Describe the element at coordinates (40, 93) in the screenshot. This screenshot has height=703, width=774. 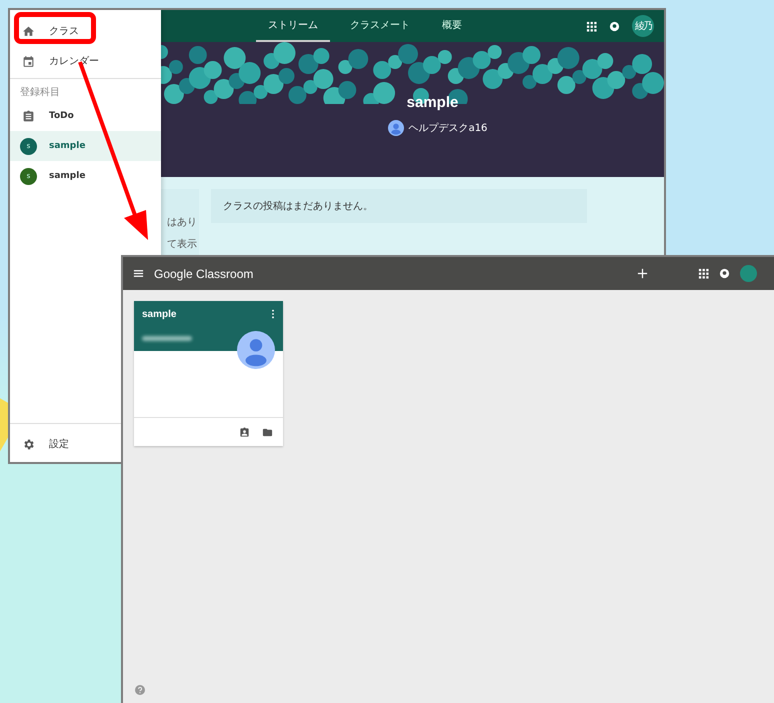
I see `section-heading: 登録科目` at that location.